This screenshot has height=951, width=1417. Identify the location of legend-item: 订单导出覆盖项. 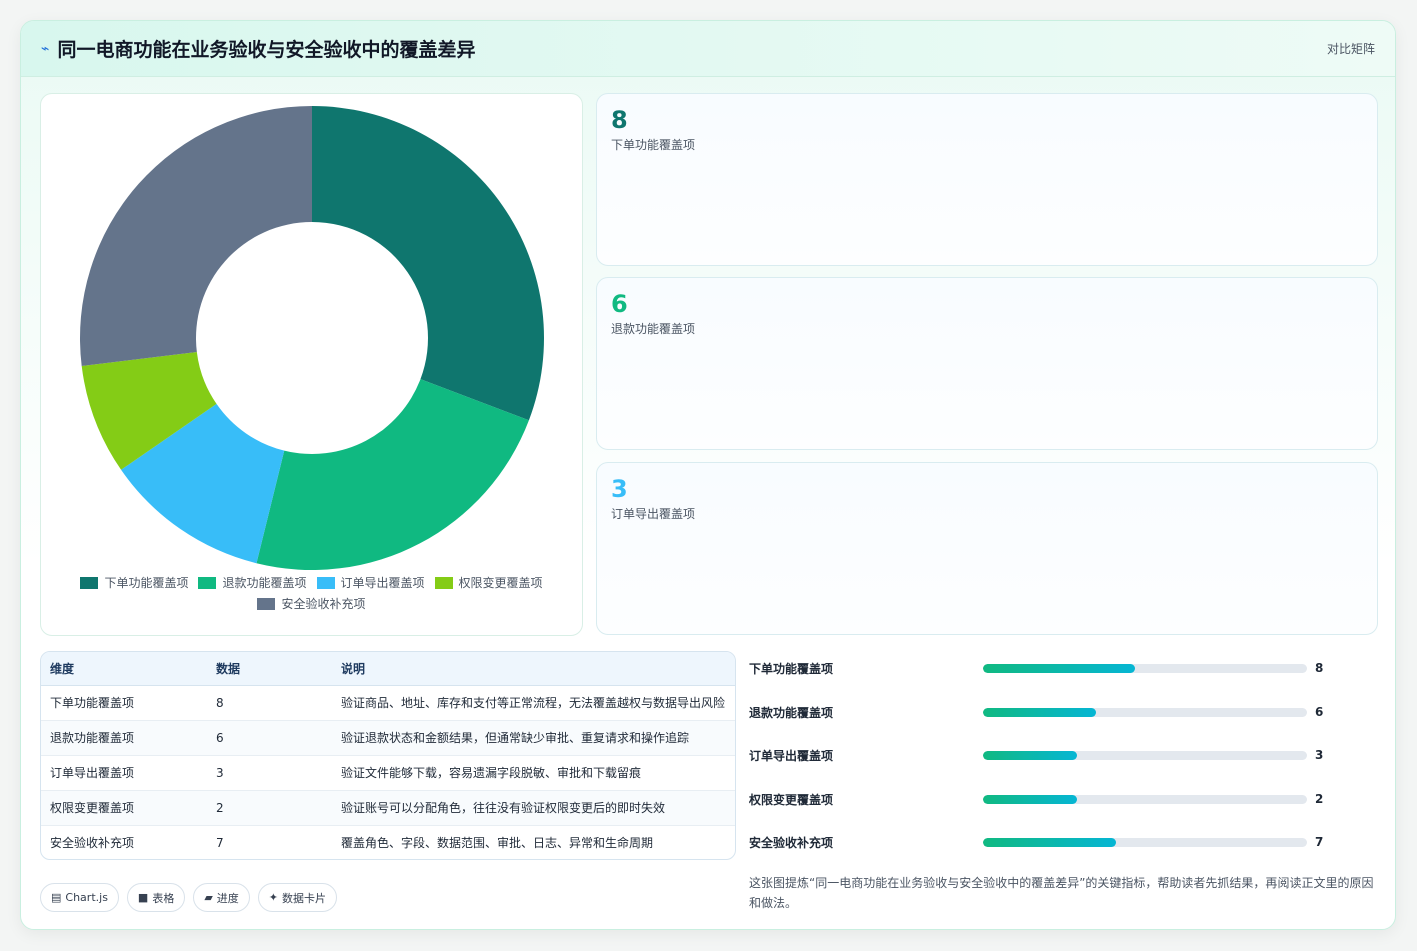
(370, 582).